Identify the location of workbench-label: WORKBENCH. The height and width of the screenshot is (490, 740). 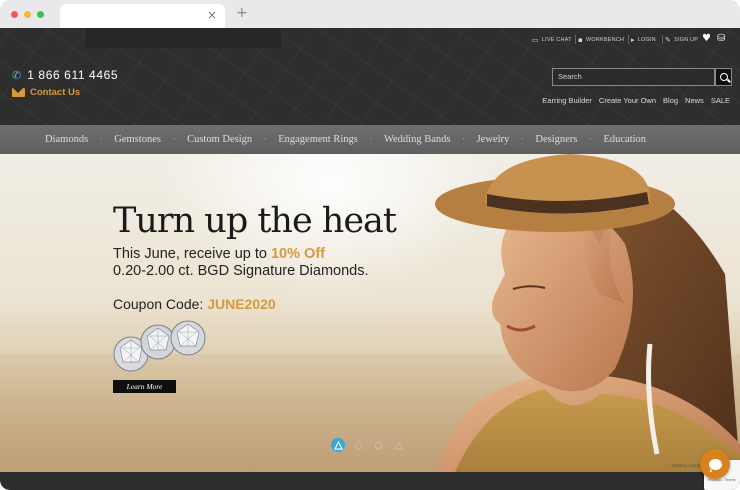
(605, 40).